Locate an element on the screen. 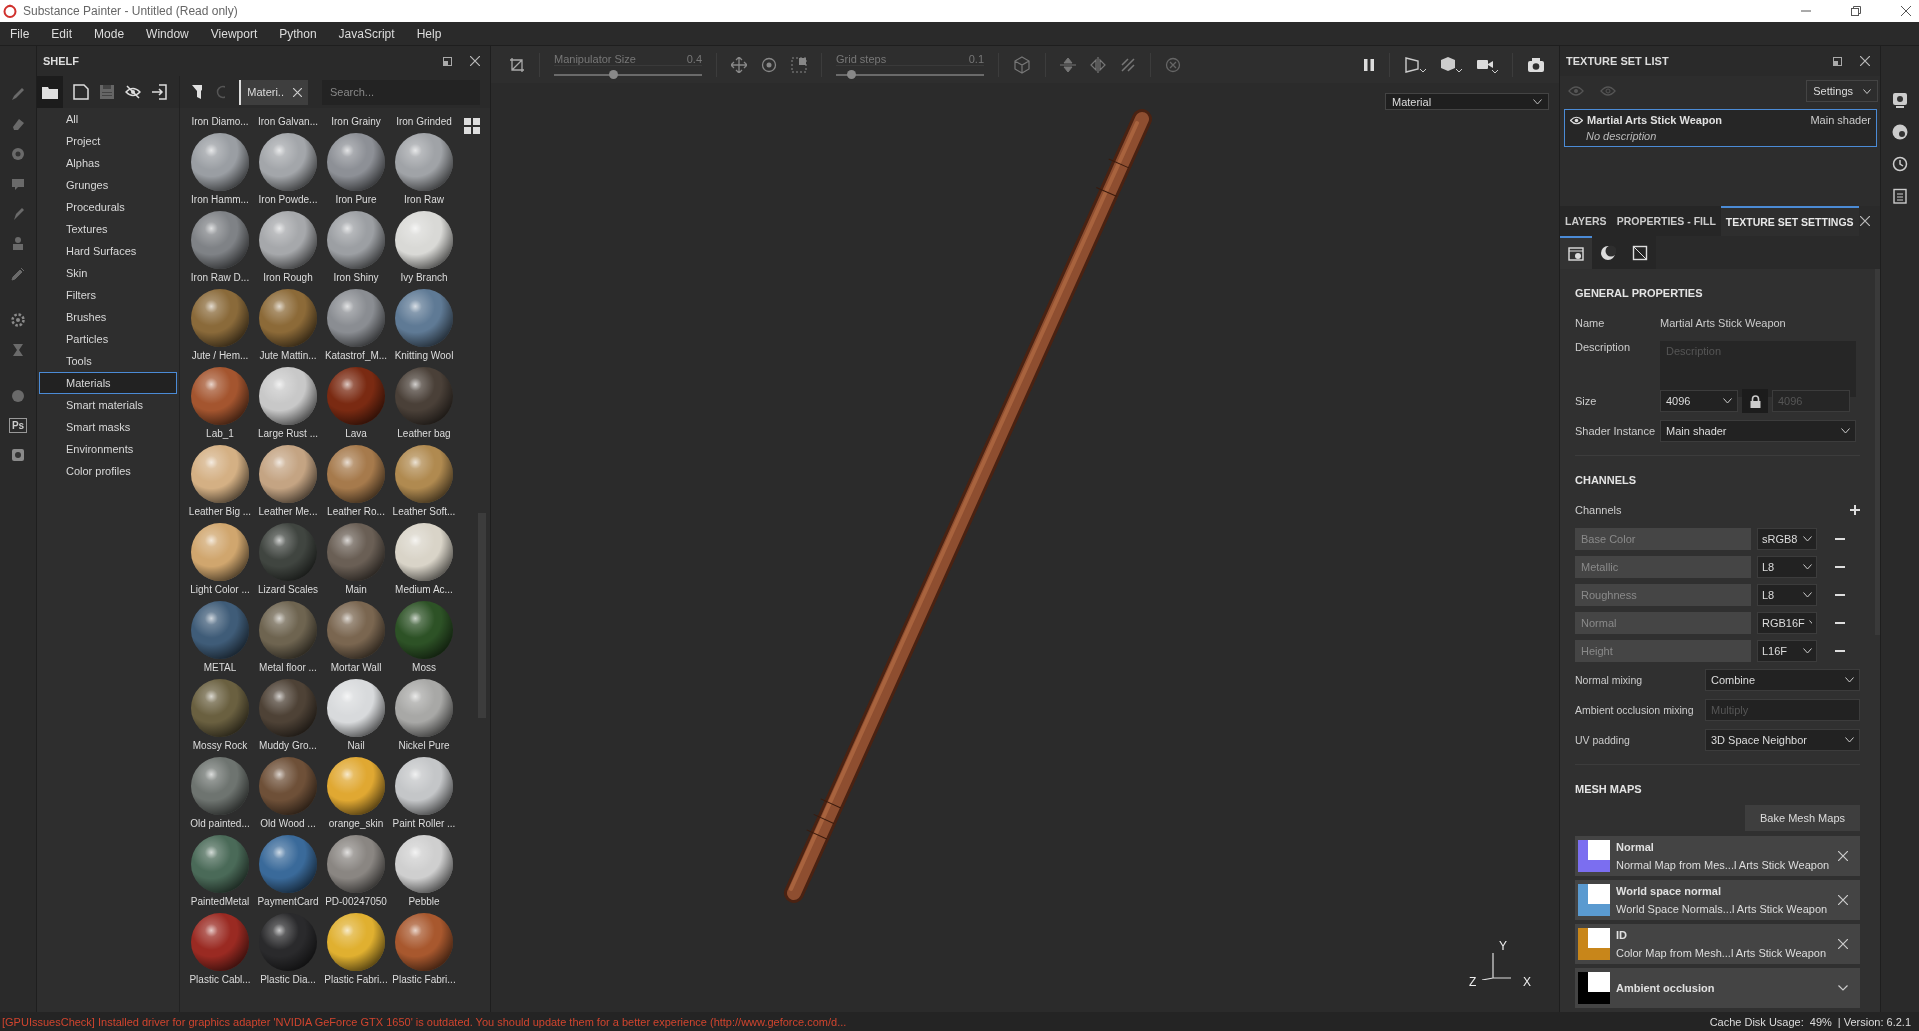  display-mode-dropdown: Material is located at coordinates (1467, 101).